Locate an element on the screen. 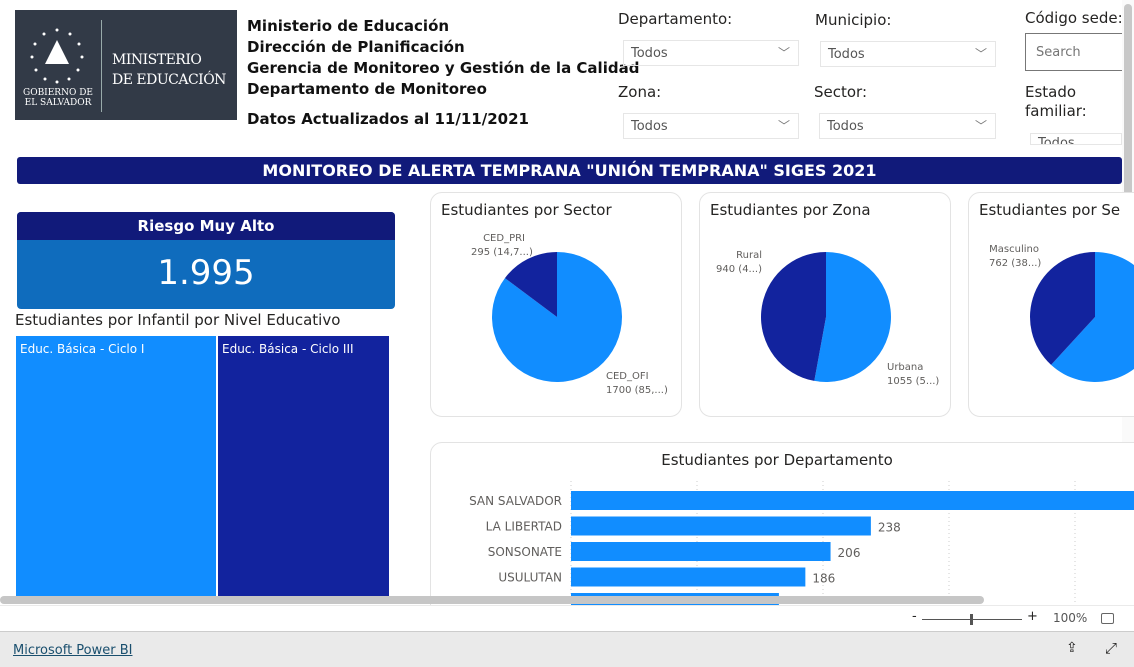  departamento-label: Departamento: is located at coordinates (675, 19).